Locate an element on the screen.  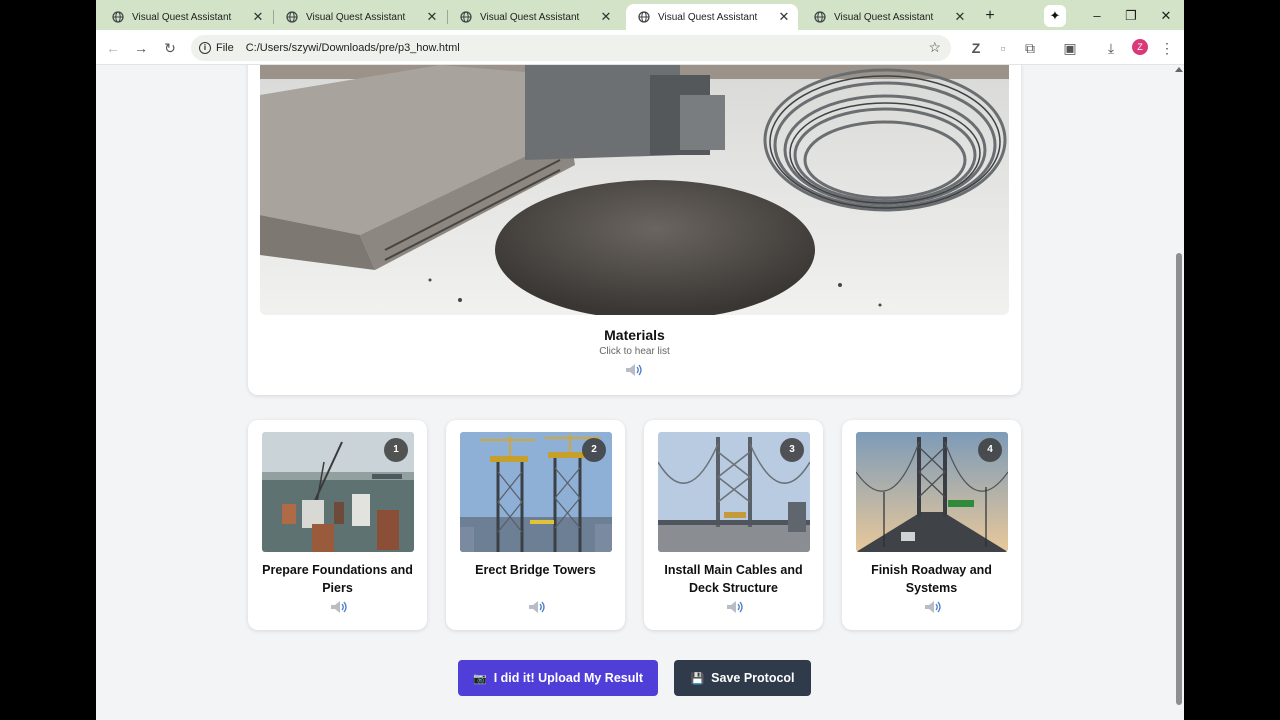
step-card-3: 3 Install Main Cables and Deck Structure is located at coordinates (733, 525).